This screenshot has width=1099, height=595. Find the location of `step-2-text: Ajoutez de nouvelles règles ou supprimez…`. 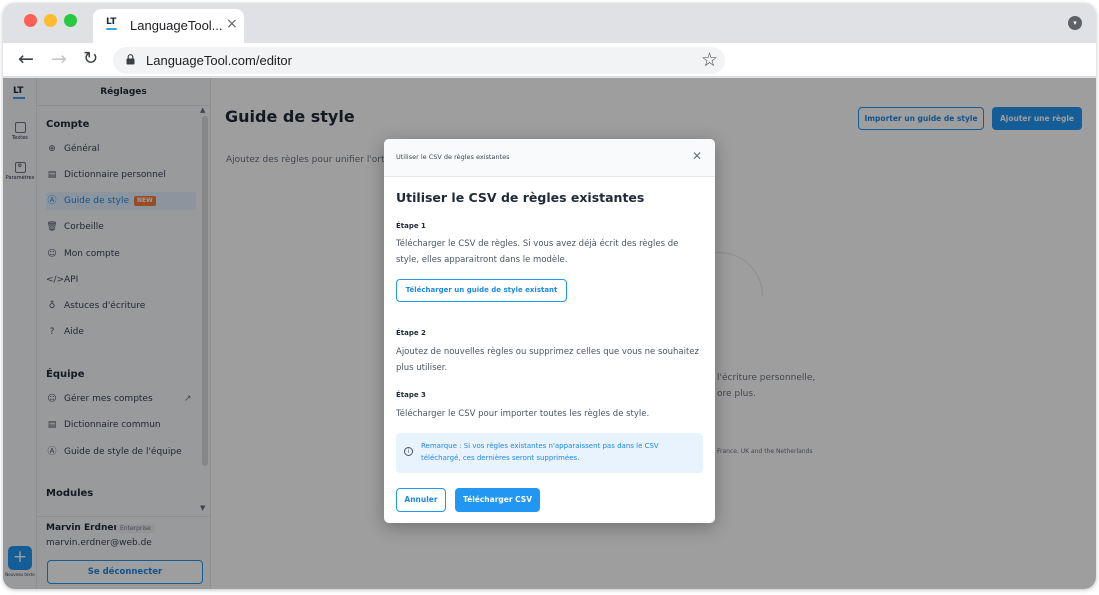

step-2-text: Ajoutez de nouvelles règles ou supprimez… is located at coordinates (547, 360).